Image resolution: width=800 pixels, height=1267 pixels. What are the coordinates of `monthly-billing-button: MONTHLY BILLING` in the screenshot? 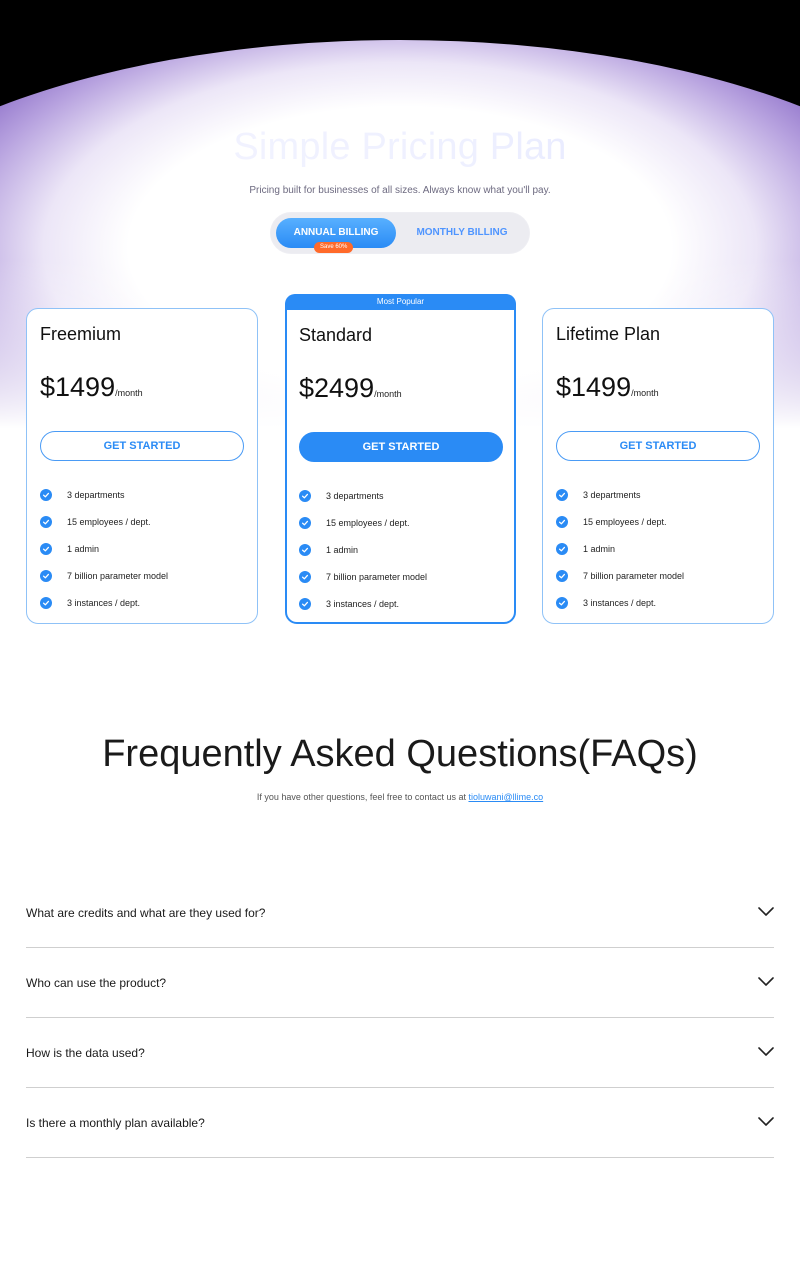 It's located at (462, 233).